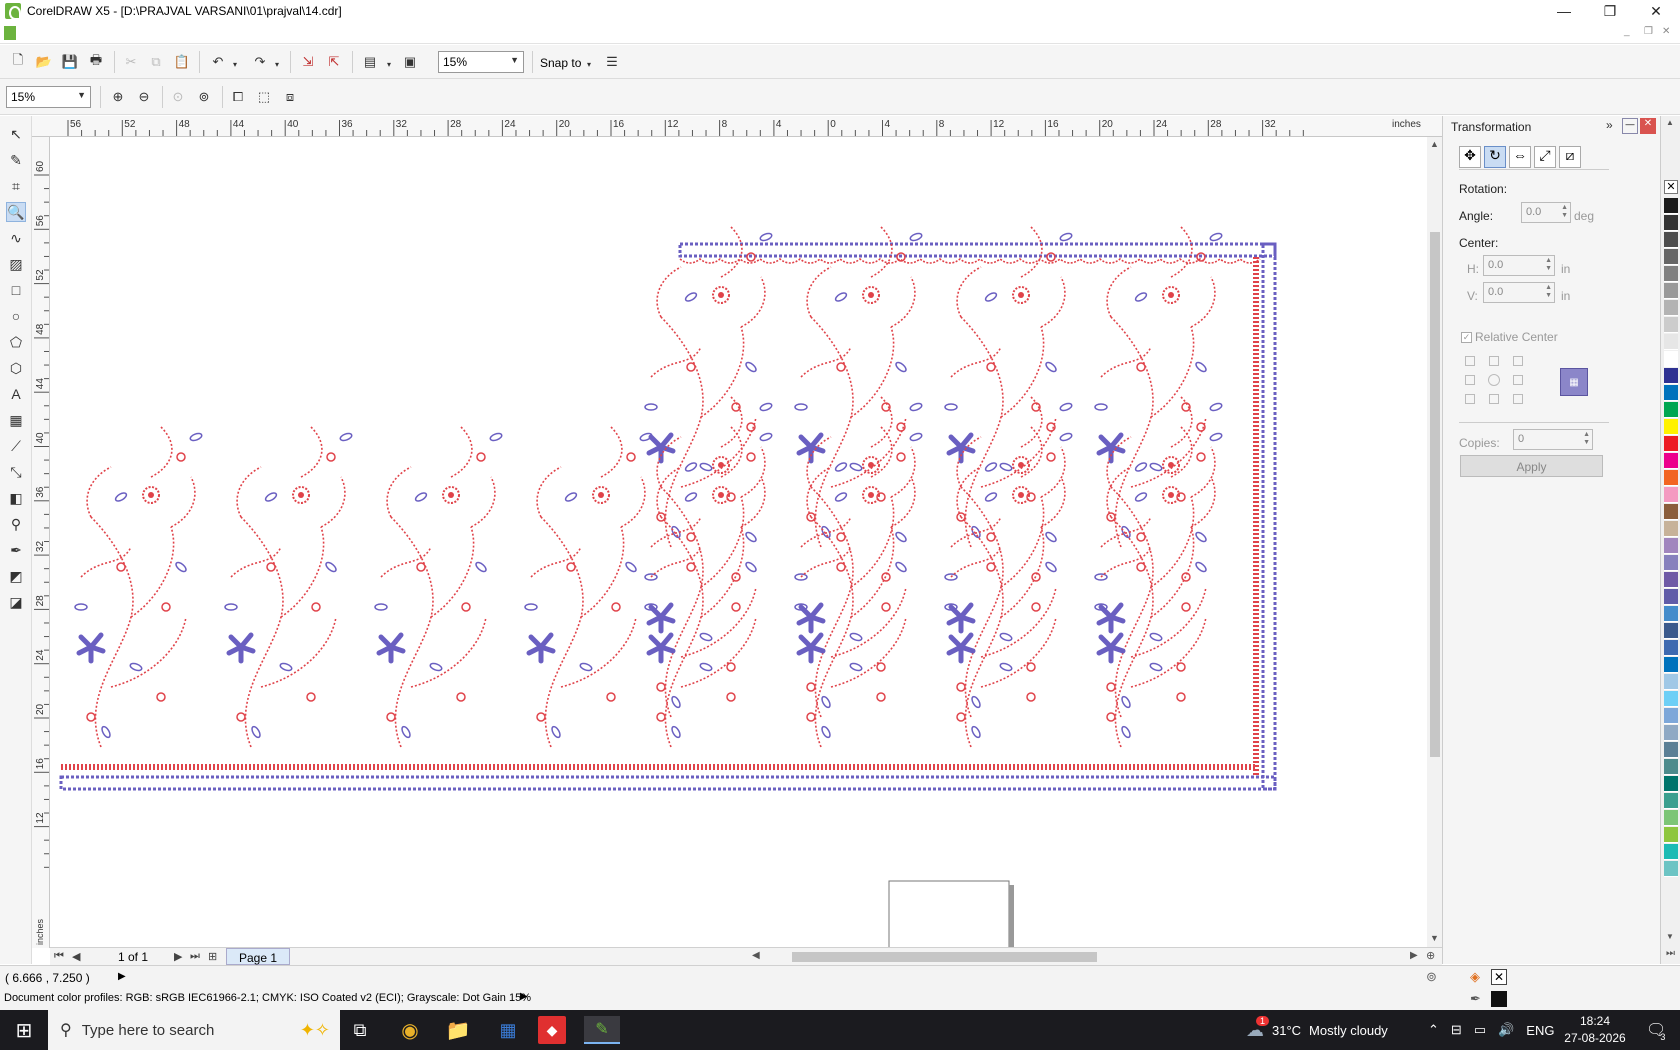 Image resolution: width=1680 pixels, height=1050 pixels. I want to click on basic-shapes-tool-icon: ⬡, so click(16, 368).